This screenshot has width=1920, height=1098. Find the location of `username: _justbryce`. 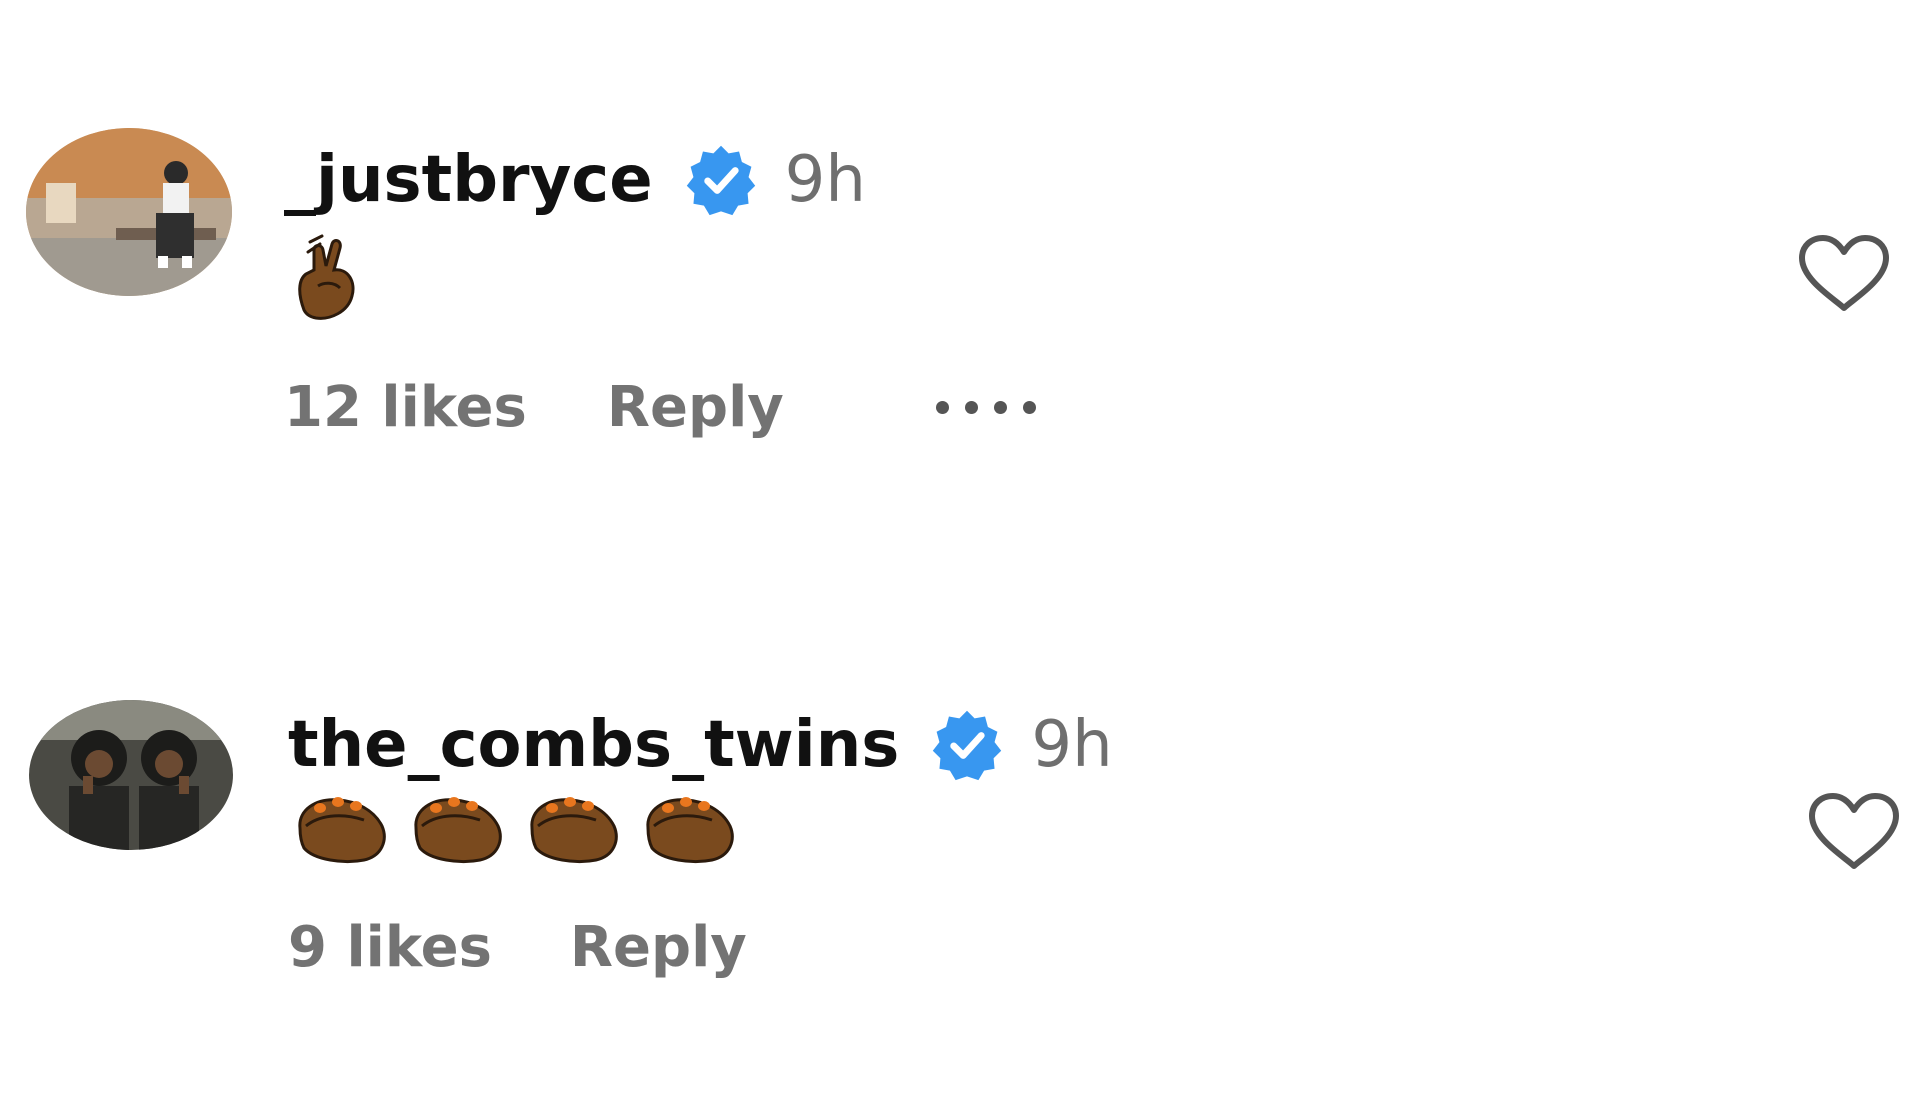

username: _justbryce is located at coordinates (468, 180).